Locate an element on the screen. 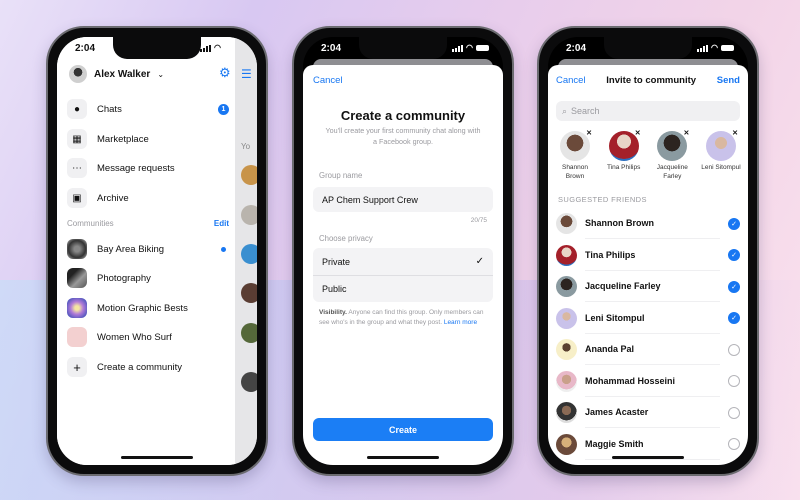 The height and width of the screenshot is (500, 800). friend-row: Mohammad Hosseini is located at coordinates (648, 382).